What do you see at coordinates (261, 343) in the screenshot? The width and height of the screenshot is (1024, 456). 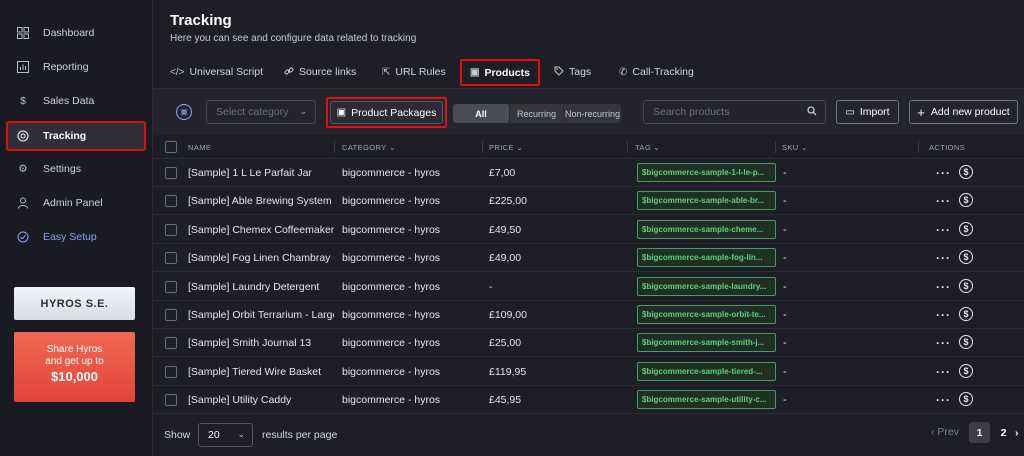 I see `product-name: [Sample] Smith Journal 13` at bounding box center [261, 343].